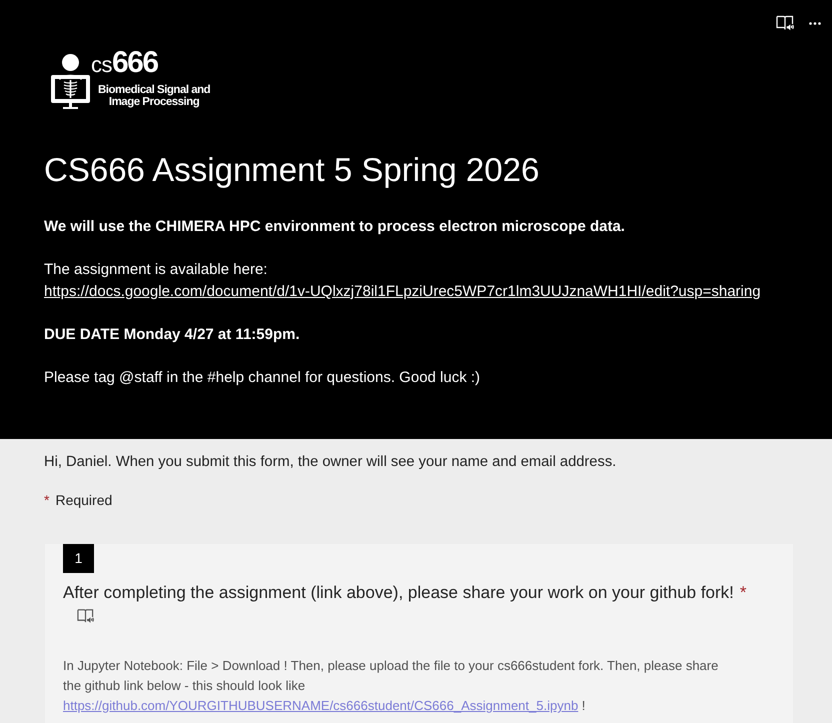 This screenshot has height=723, width=832. I want to click on bold-paragraph: We will use the CHIMERA HPC environment to process electron microscope data., so click(335, 227).